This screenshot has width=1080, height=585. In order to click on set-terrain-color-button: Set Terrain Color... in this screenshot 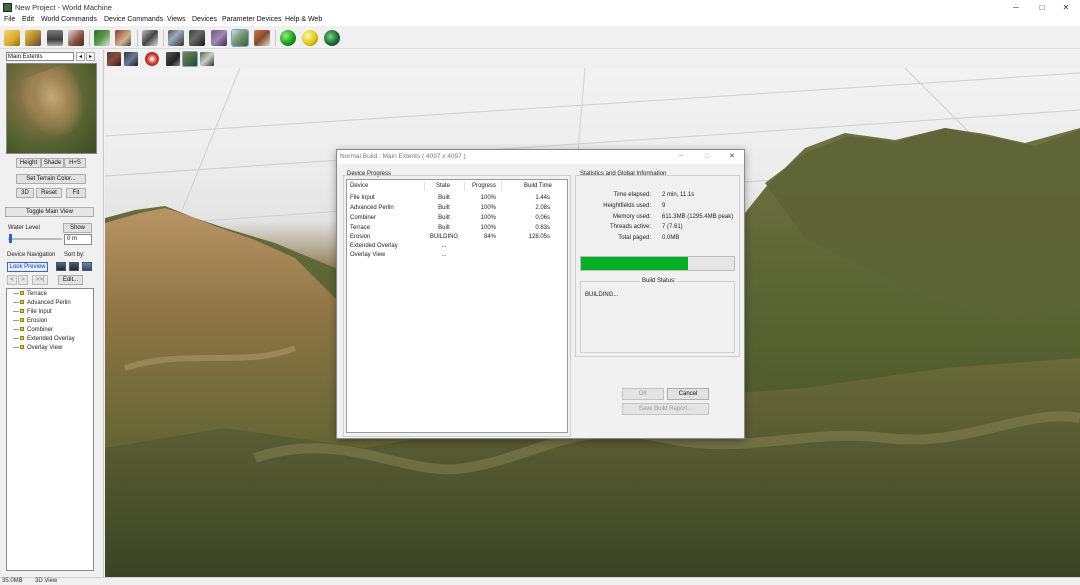, I will do `click(51, 179)`.